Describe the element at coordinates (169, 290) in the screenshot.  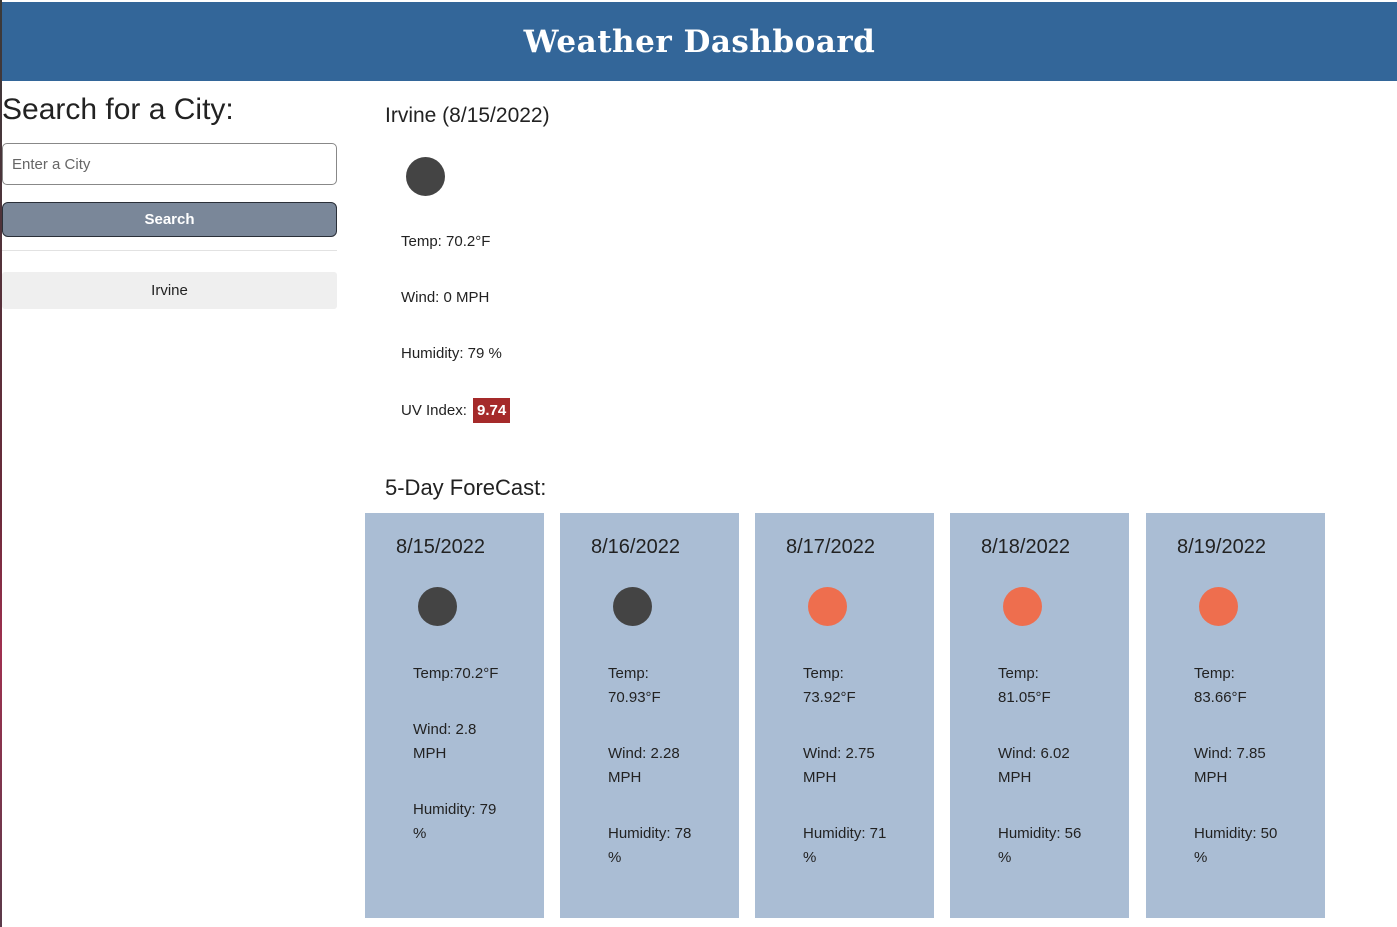
I see `history-item-irvine: Irvine` at that location.